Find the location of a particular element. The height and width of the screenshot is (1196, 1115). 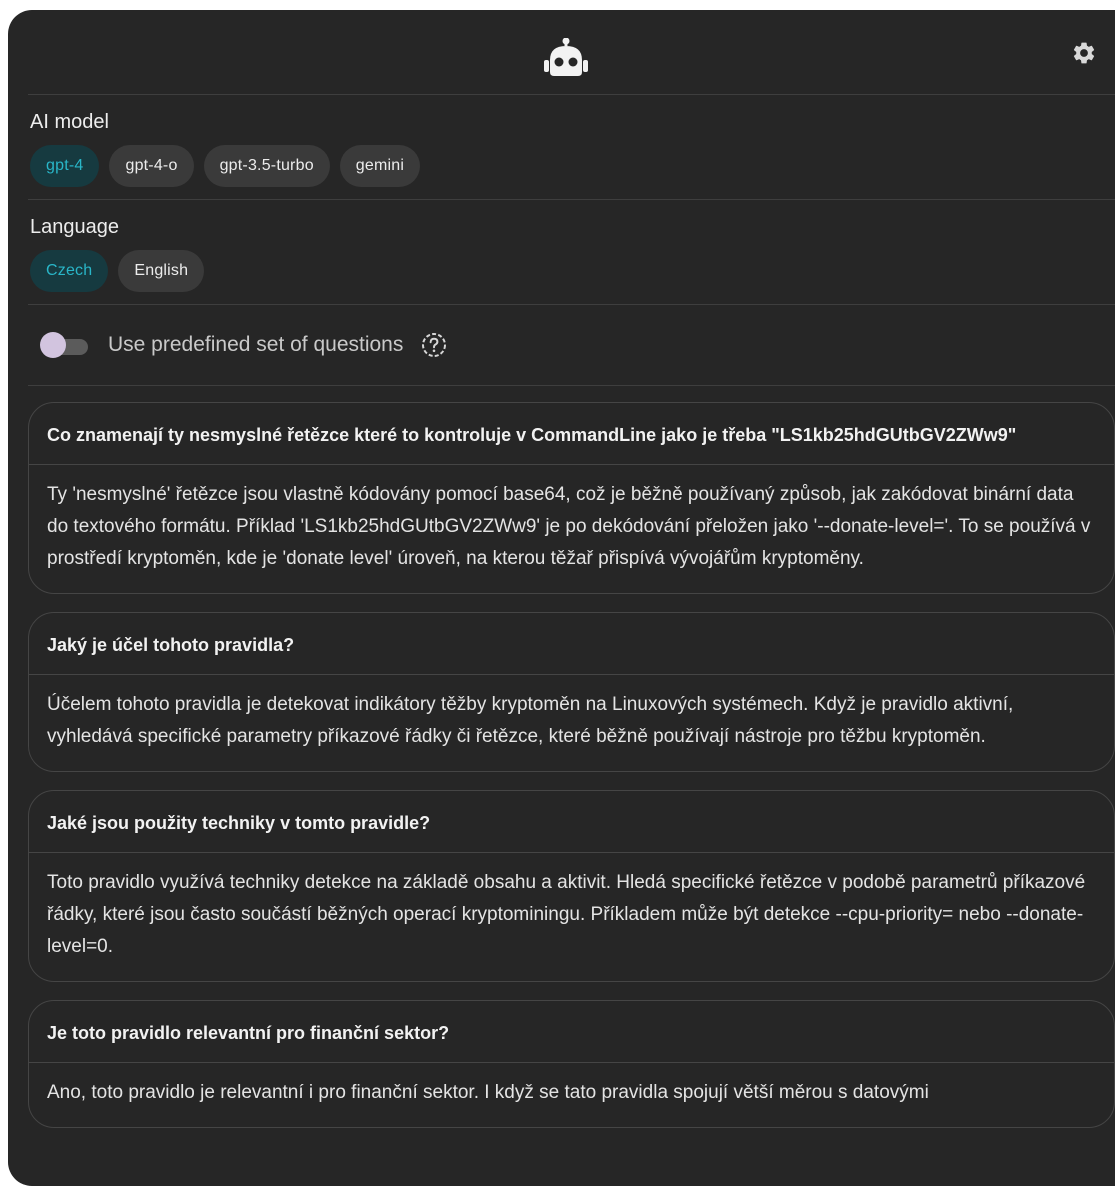

robot-icon is located at coordinates (566, 57).